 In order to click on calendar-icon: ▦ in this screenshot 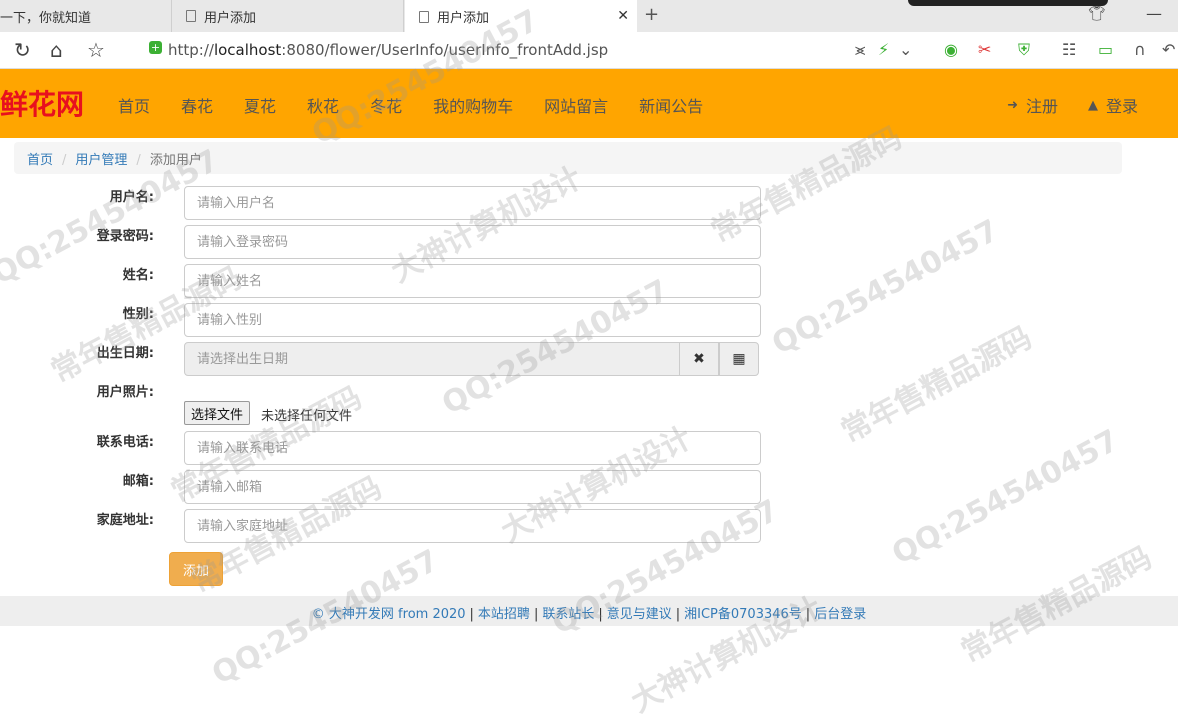, I will do `click(739, 359)`.